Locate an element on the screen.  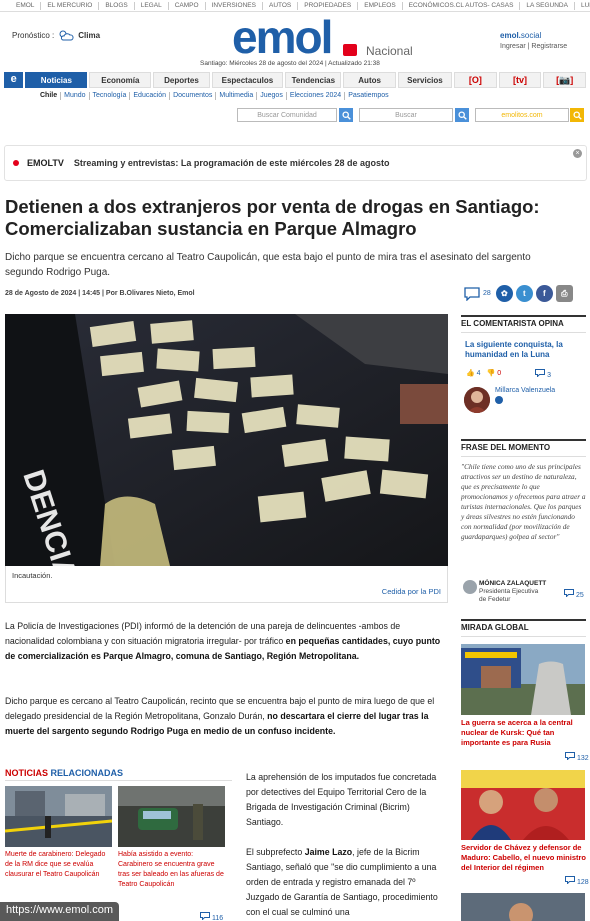
like-count: 👍 4 is located at coordinates (473, 374).